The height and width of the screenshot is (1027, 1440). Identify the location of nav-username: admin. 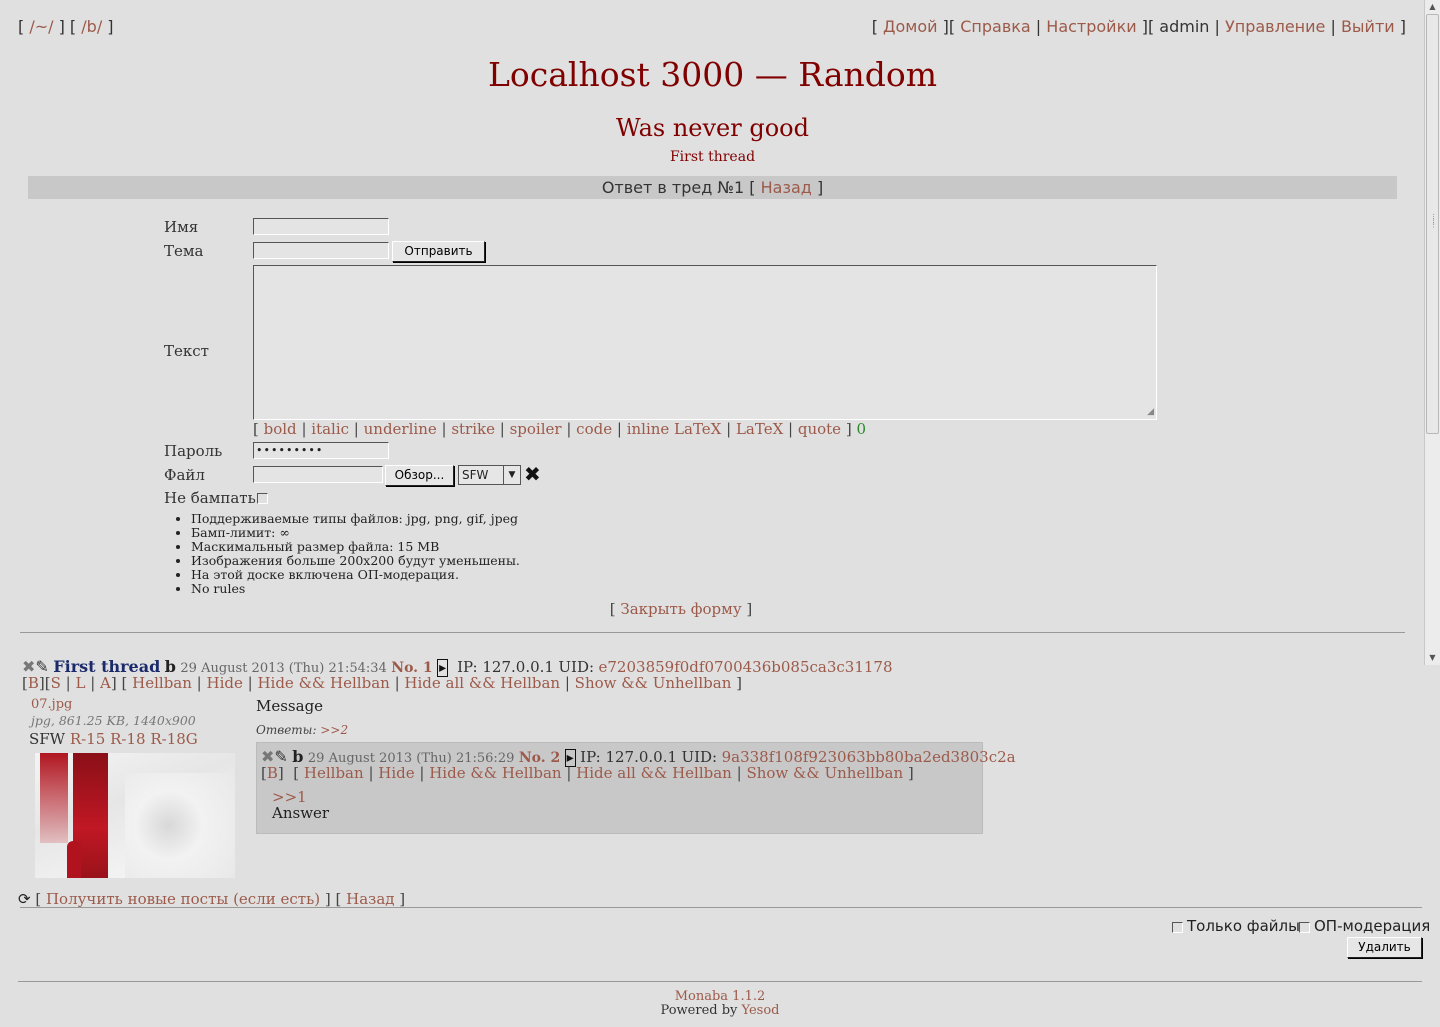
(1184, 26).